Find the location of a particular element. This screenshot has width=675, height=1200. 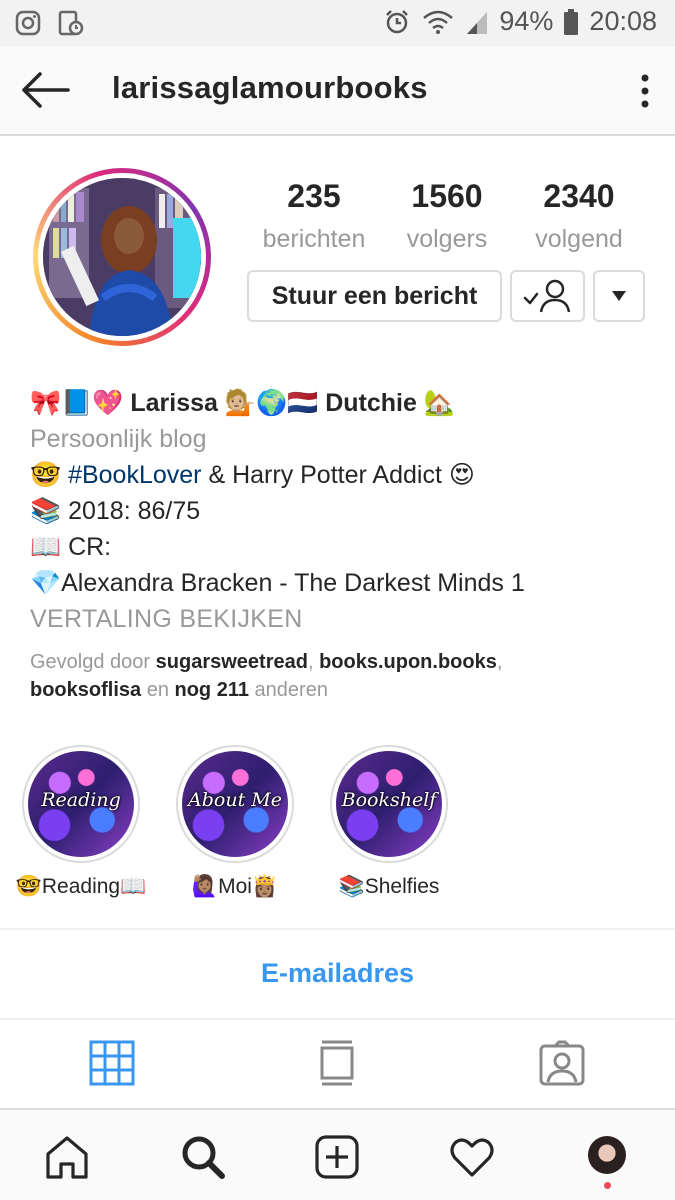

highlight-label: 🤓Reading📖 is located at coordinates (81, 886).